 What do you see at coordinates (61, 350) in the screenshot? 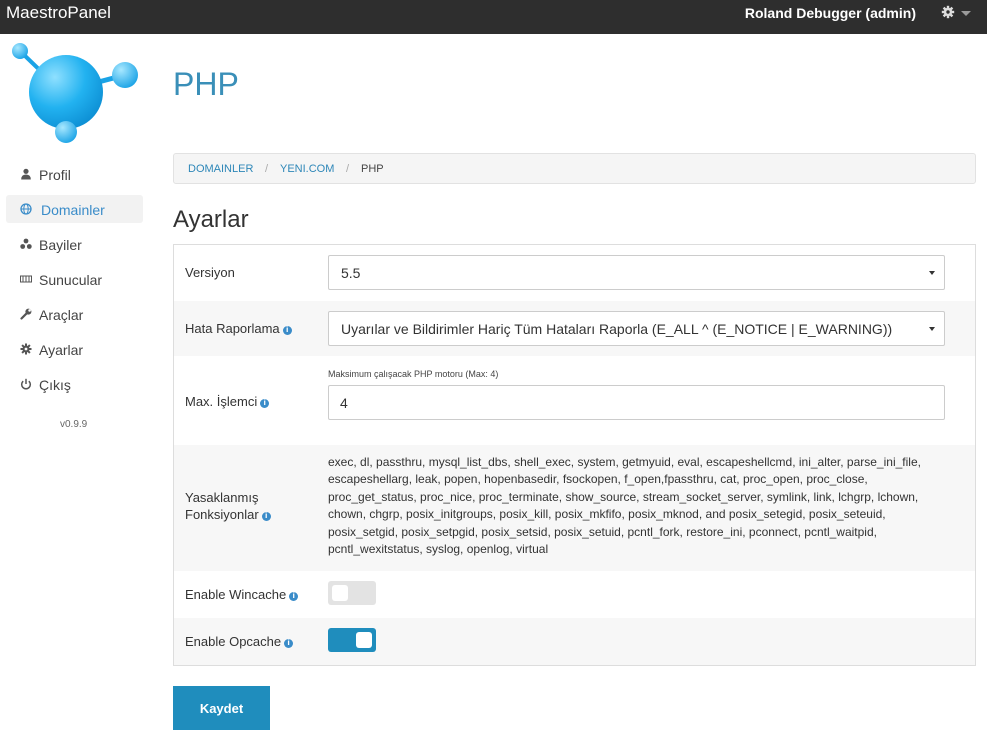
I see `sidebar-item-label: Ayarlar` at bounding box center [61, 350].